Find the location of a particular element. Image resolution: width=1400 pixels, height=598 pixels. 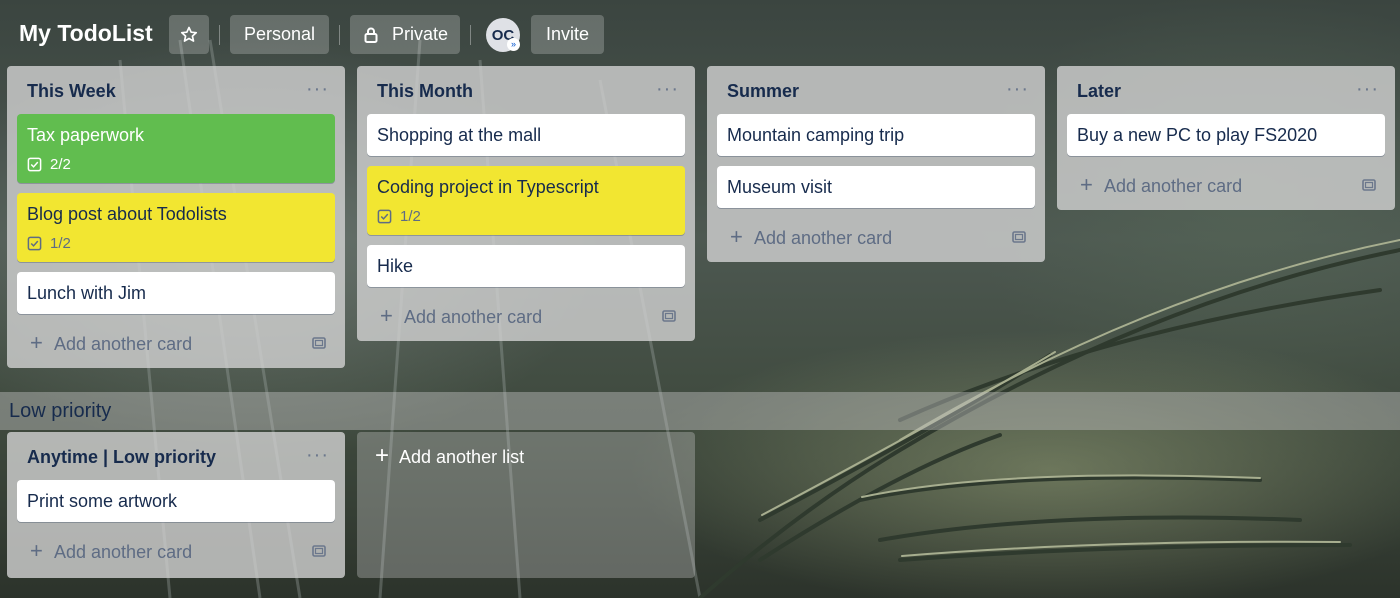

card-blog-post: Blog post about Todolists 1/2 is located at coordinates (176, 227).